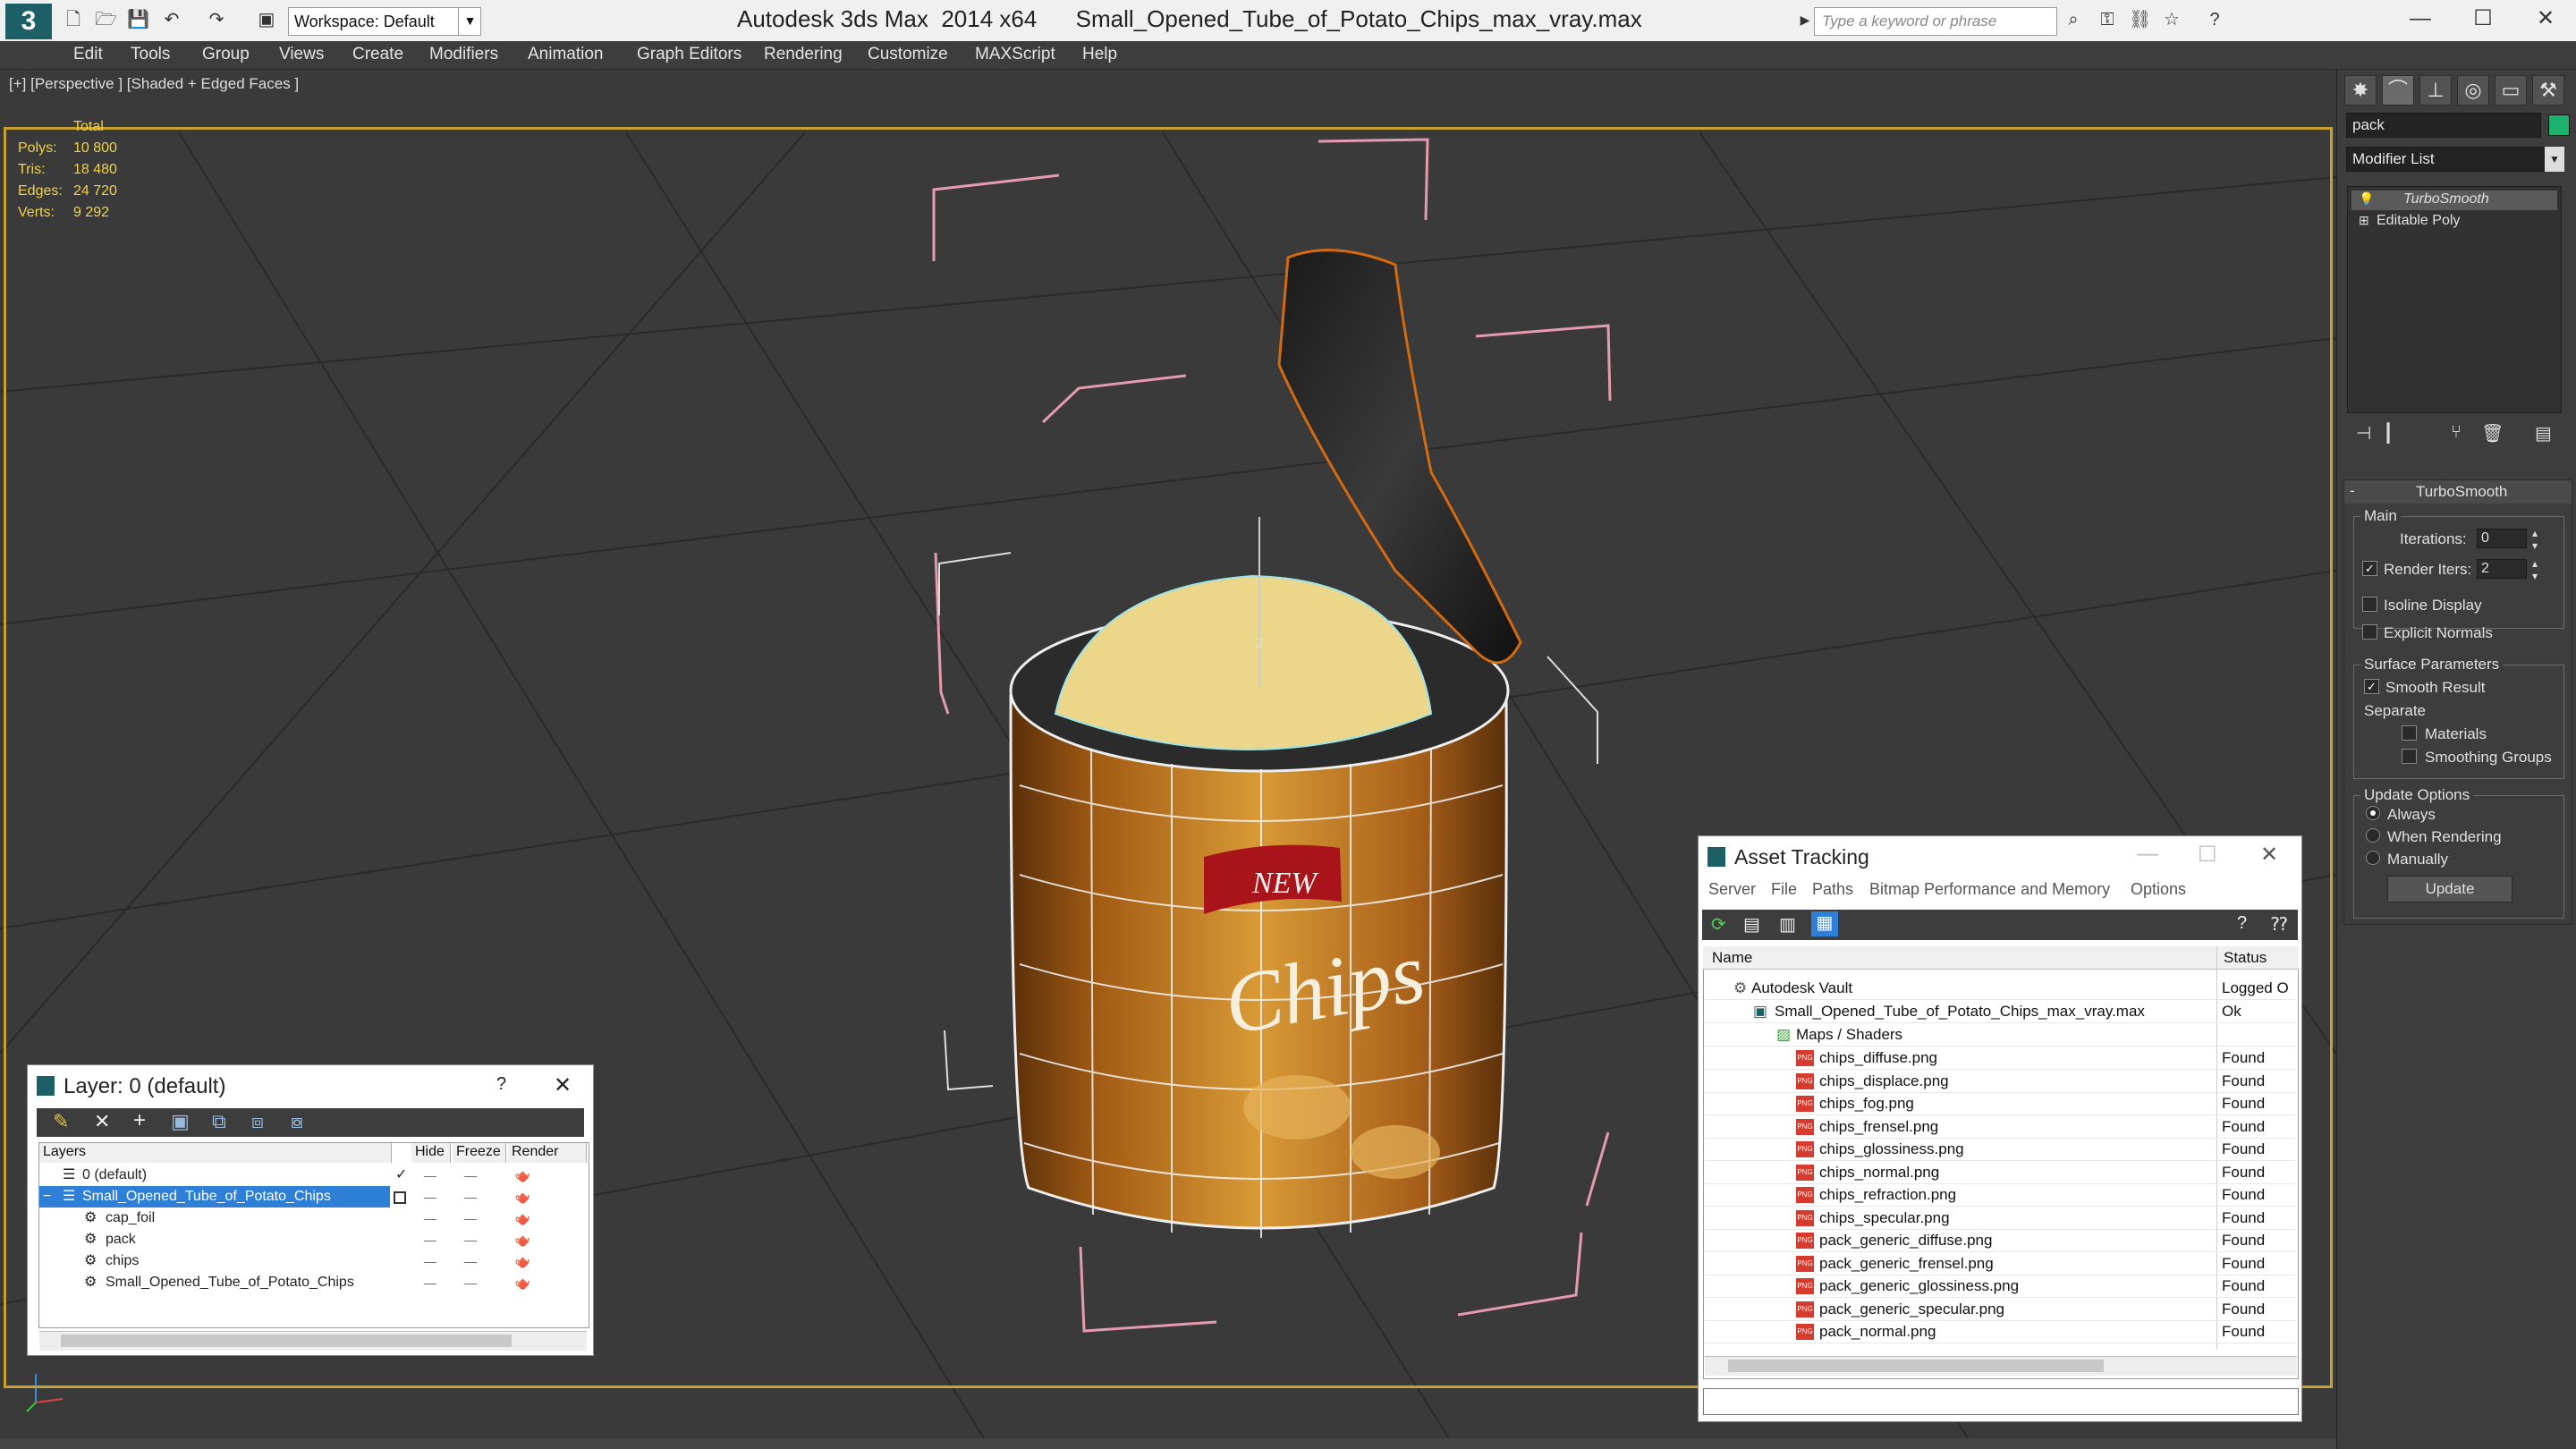 This screenshot has height=1449, width=2576. What do you see at coordinates (563, 1085) in the screenshot?
I see `close-icon: ✕` at bounding box center [563, 1085].